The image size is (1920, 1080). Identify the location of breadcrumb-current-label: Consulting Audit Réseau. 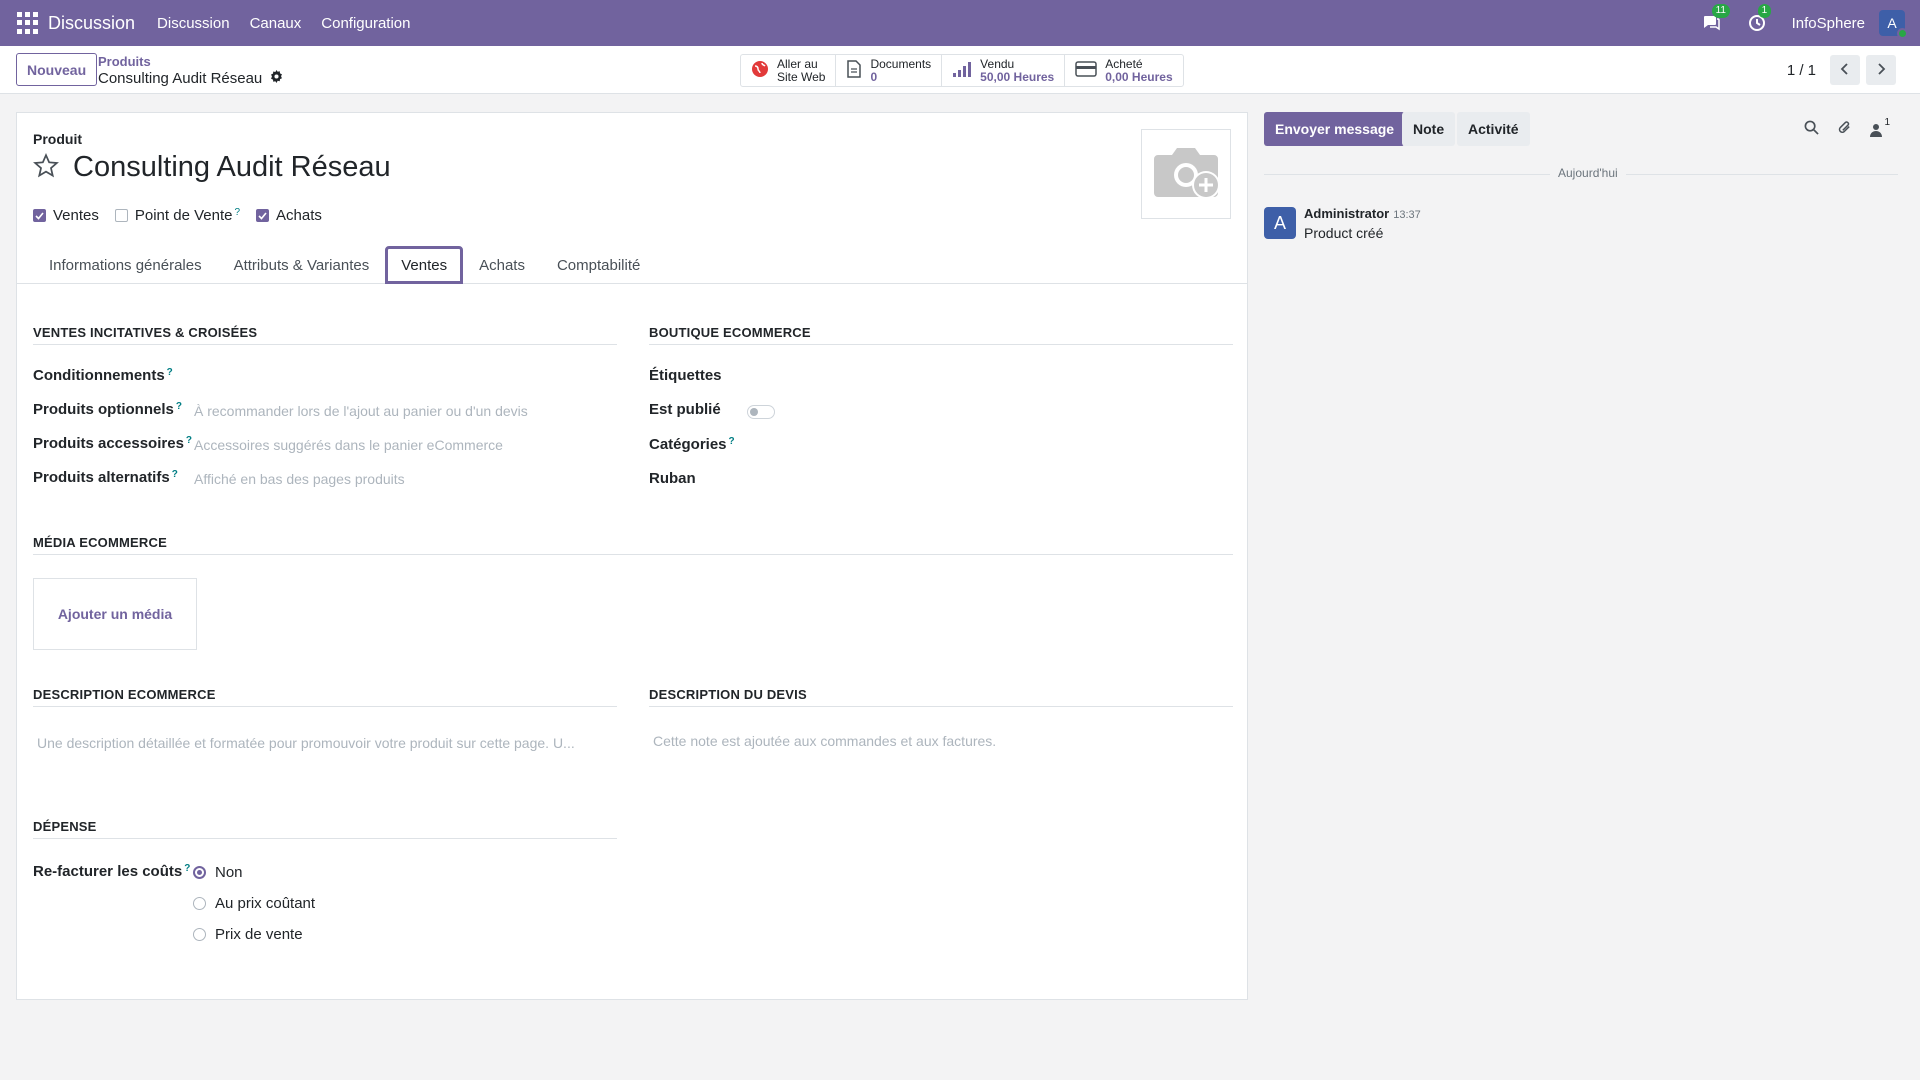
(180, 78).